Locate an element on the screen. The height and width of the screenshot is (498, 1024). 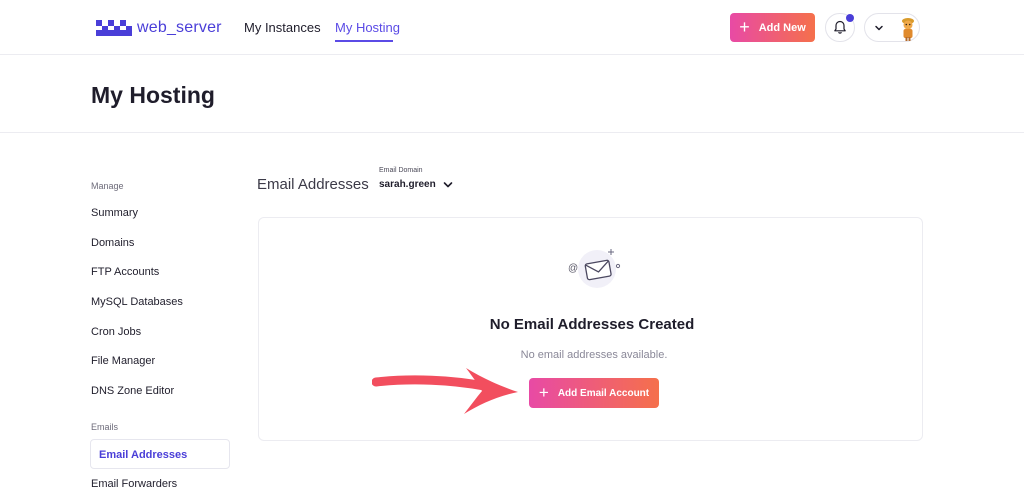
add-new-button: + Add New is located at coordinates (772, 27).